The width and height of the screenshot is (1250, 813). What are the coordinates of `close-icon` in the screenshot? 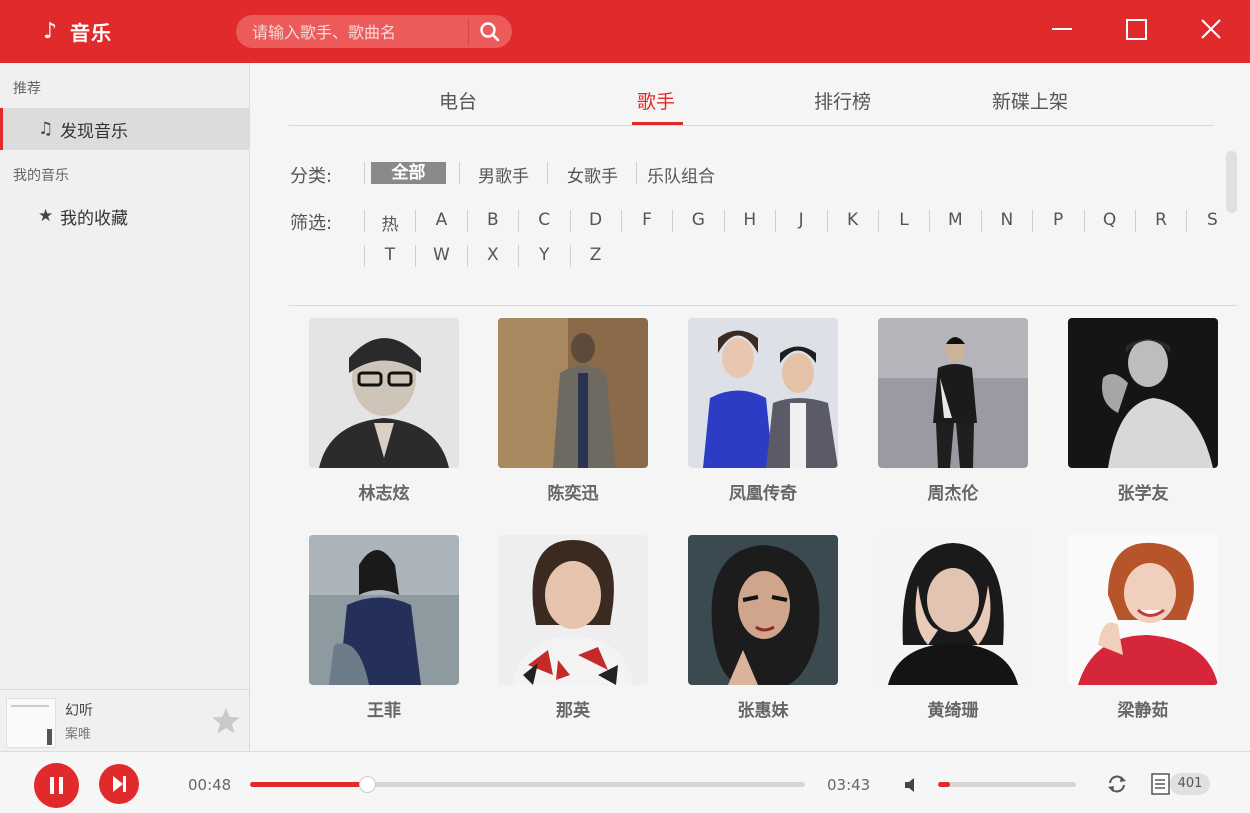 It's located at (1211, 29).